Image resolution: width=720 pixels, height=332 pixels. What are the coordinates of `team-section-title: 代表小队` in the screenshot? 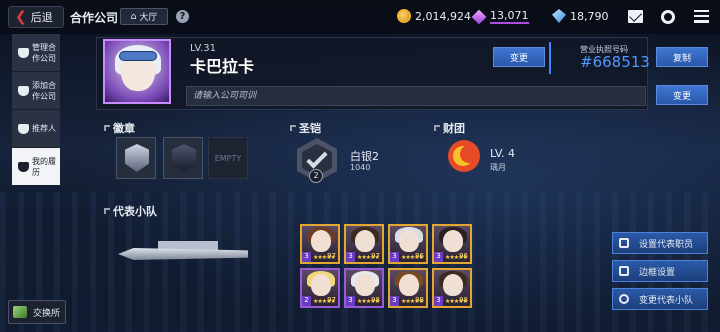 It's located at (130, 211).